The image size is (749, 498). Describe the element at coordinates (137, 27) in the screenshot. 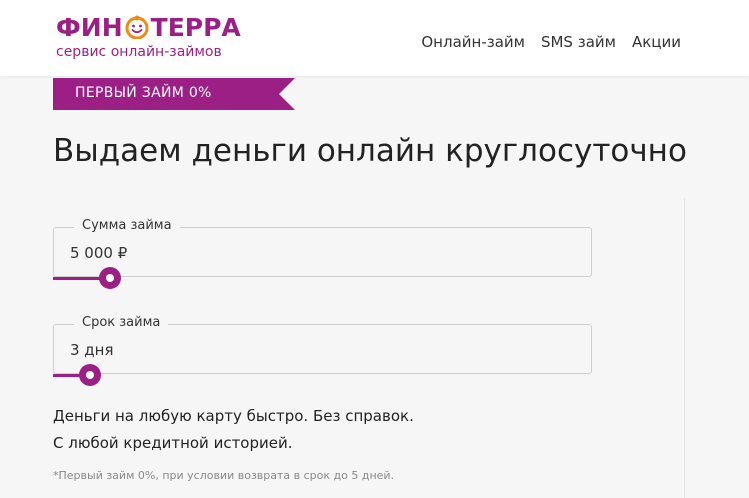

I see `face-coin-icon` at that location.